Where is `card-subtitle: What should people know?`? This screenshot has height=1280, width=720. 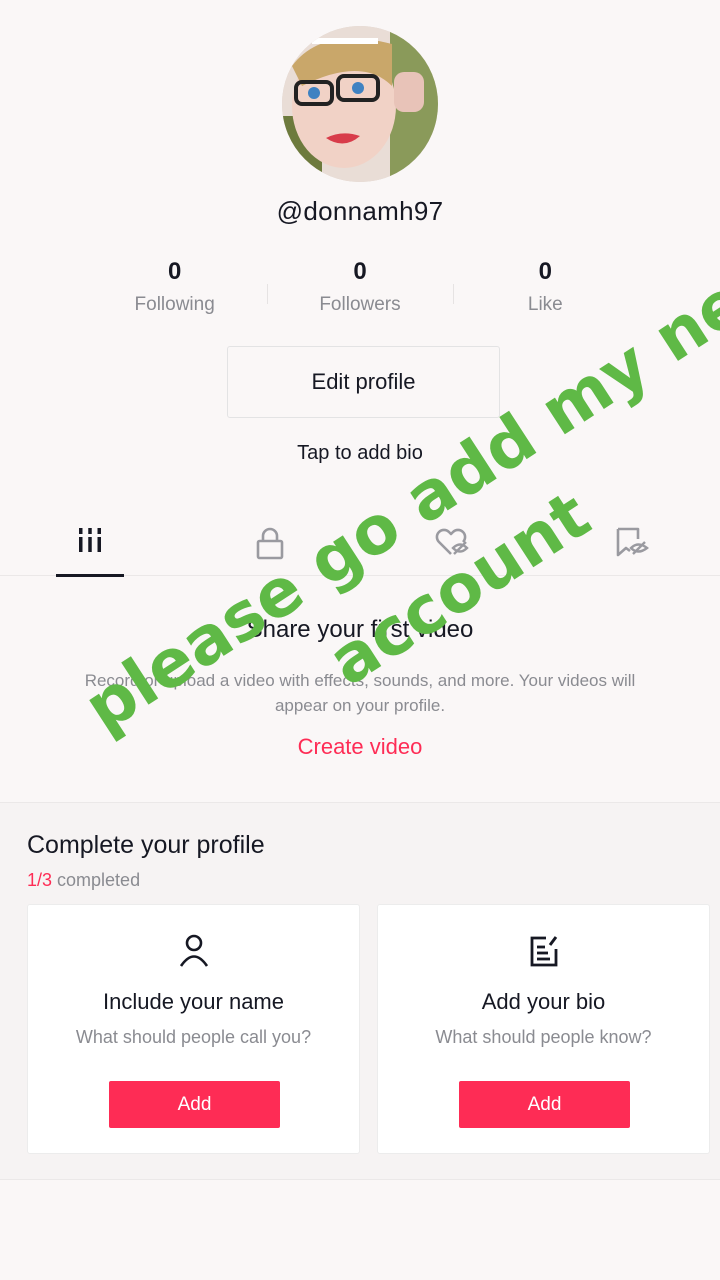 card-subtitle: What should people know? is located at coordinates (543, 1037).